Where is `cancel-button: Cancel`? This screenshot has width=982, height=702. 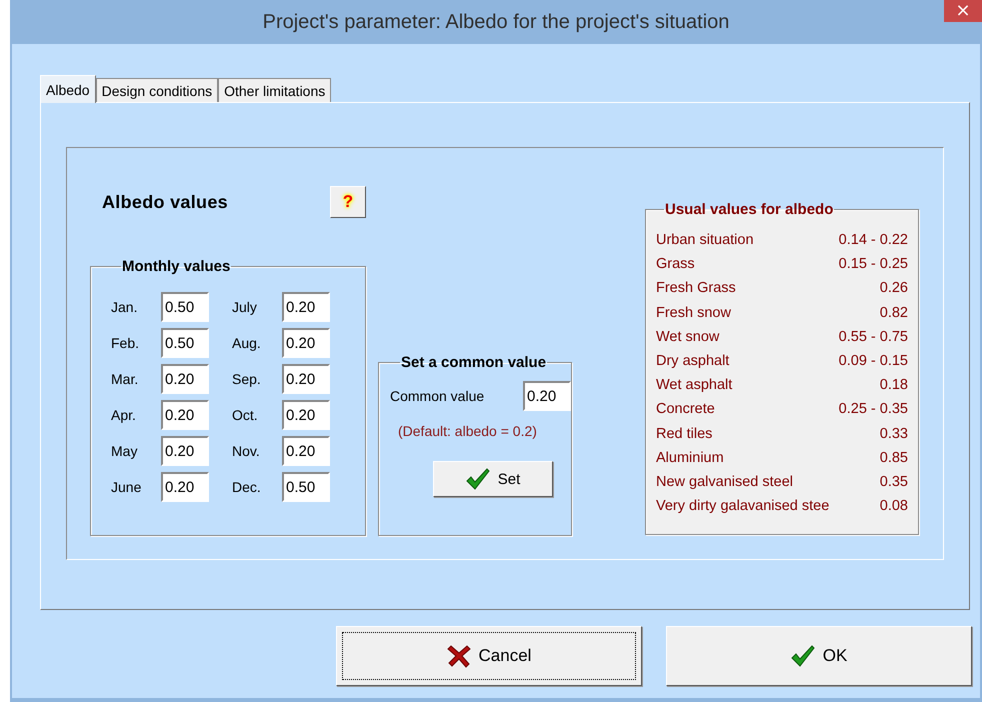 cancel-button: Cancel is located at coordinates (489, 656).